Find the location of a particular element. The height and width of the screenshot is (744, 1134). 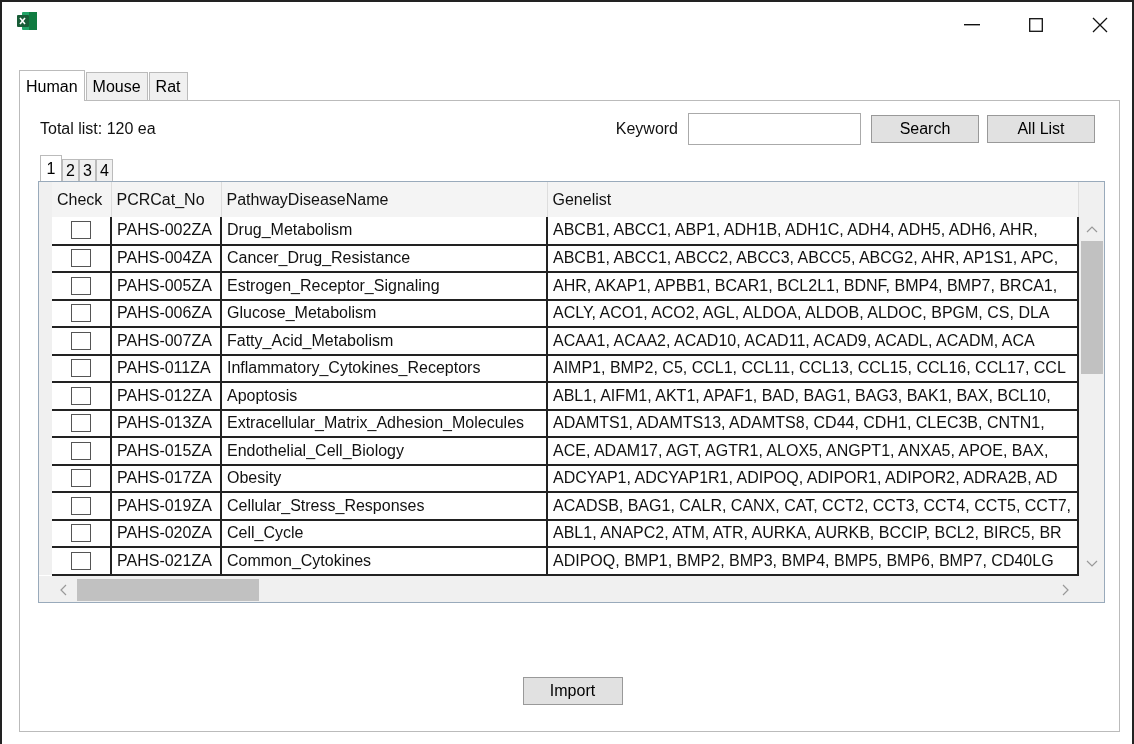

column-header: PathwayDiseaseName is located at coordinates (384, 199).